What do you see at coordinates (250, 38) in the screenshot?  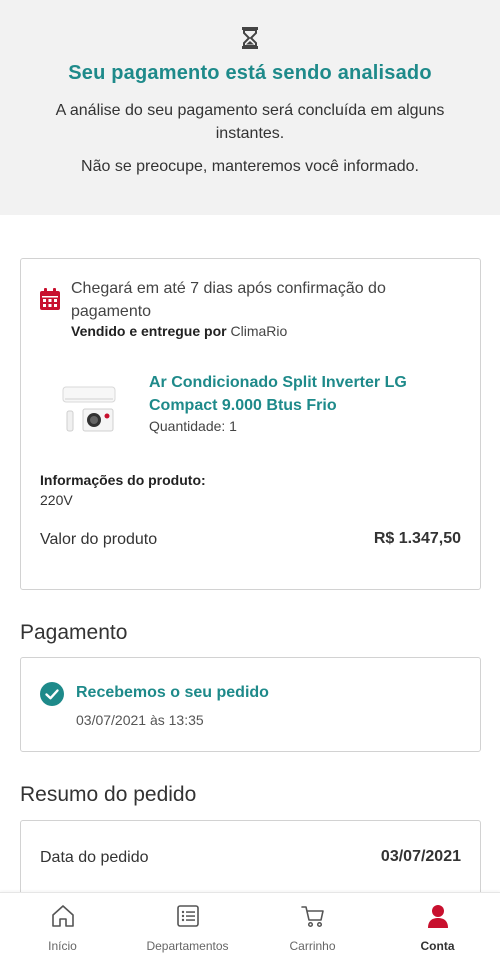 I see `hourglass-icon` at bounding box center [250, 38].